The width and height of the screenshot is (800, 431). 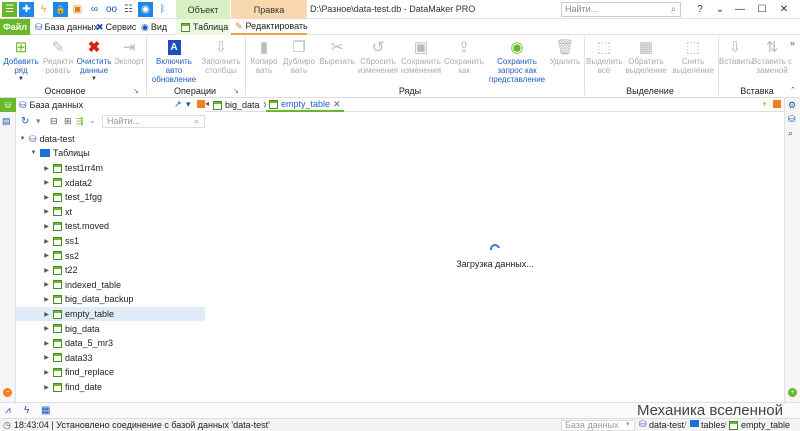 What do you see at coordinates (110, 241) in the screenshot?
I see `table-row: ▶ ss1` at bounding box center [110, 241].